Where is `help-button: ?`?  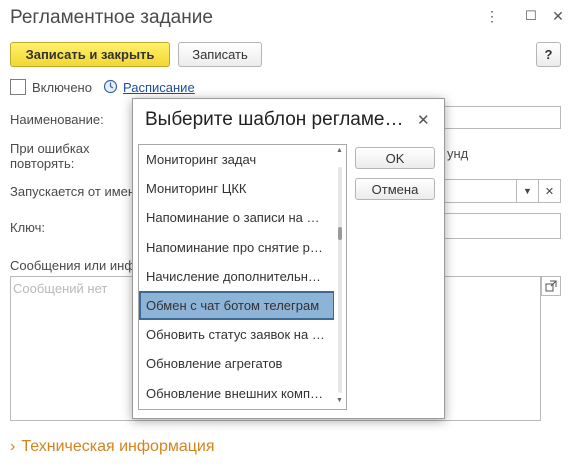
help-button: ? is located at coordinates (548, 54).